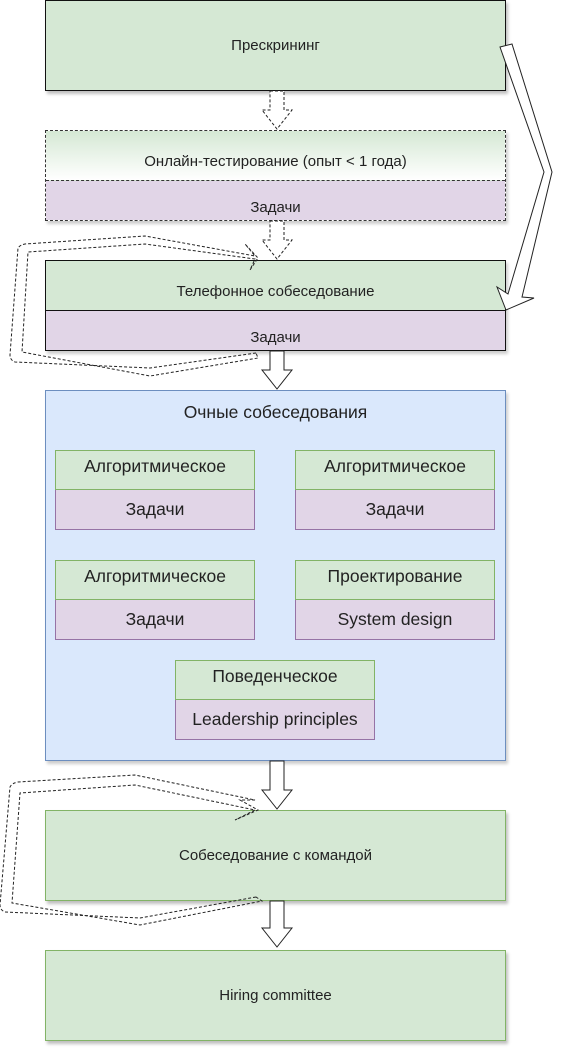 The height and width of the screenshot is (1052, 562). I want to click on stage-phone: Телефонное собеседование Задачи, so click(275, 305).